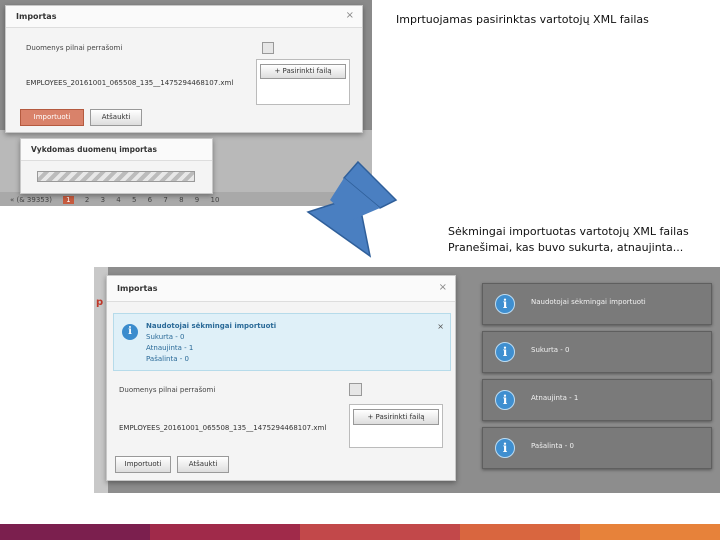  What do you see at coordinates (31, 200) in the screenshot?
I see `pager-total: « (& 39353)` at bounding box center [31, 200].